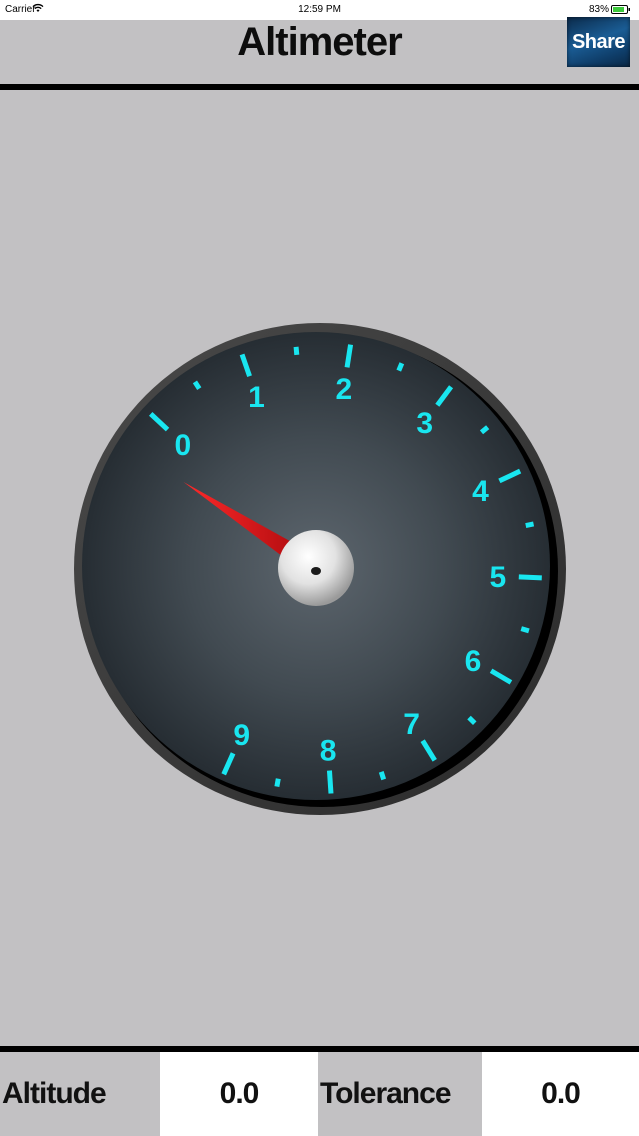  Describe the element at coordinates (497, 577) in the screenshot. I see `tick-label: 5` at that location.